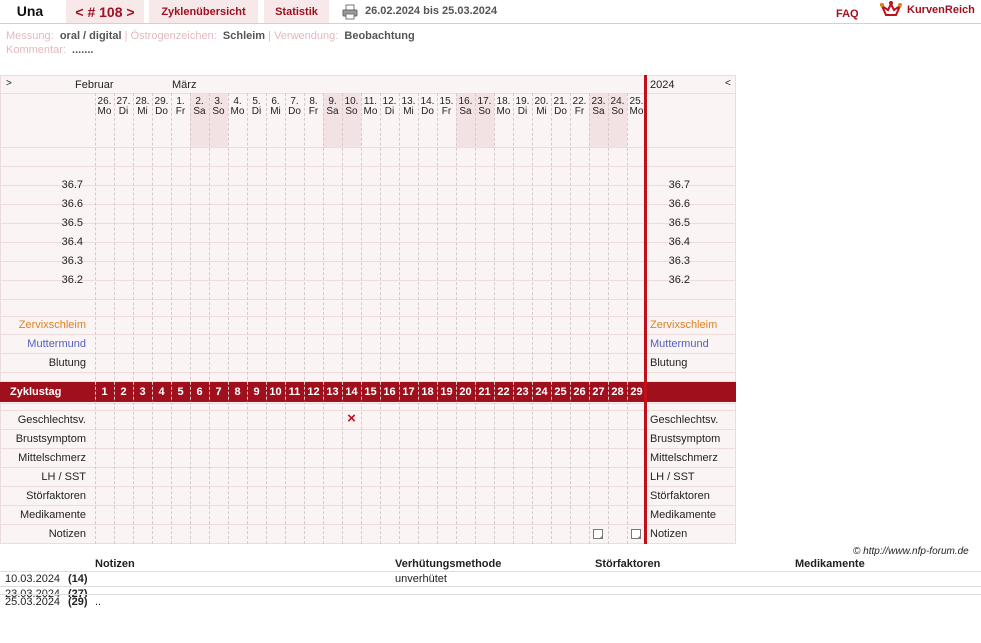 The height and width of the screenshot is (643, 981). Describe the element at coordinates (142, 392) in the screenshot. I see `cycle-day-number: 3` at that location.